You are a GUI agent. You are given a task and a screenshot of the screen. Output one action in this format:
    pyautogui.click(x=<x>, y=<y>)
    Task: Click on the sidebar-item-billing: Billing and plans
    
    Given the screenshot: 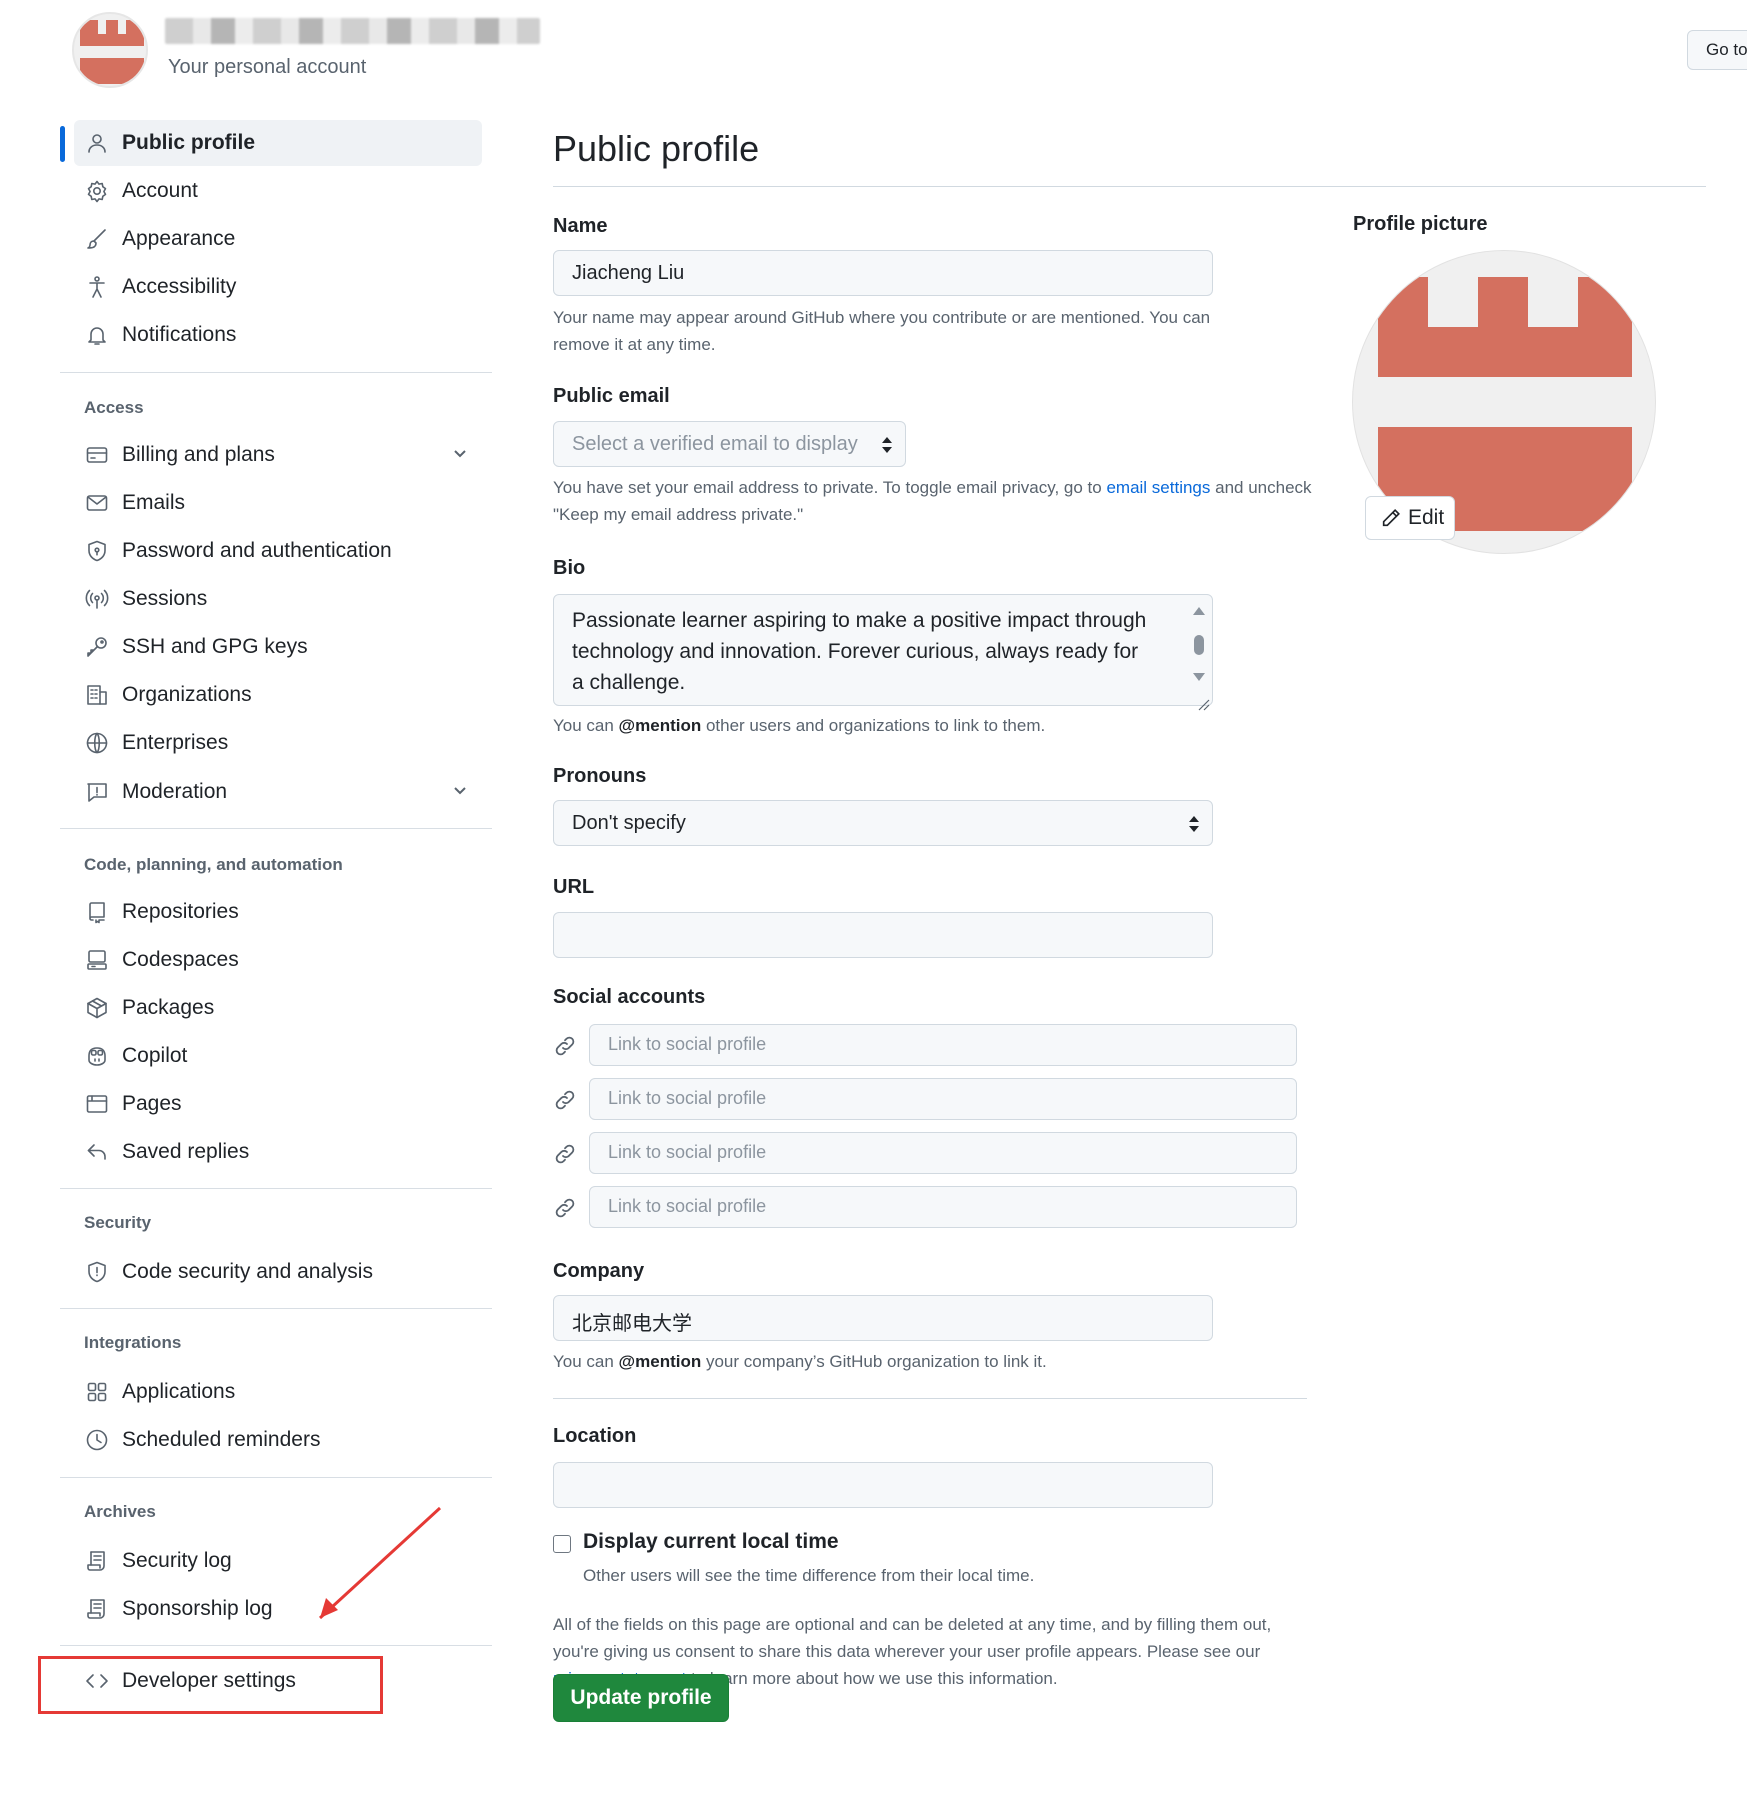 What is the action you would take?
    pyautogui.click(x=278, y=455)
    